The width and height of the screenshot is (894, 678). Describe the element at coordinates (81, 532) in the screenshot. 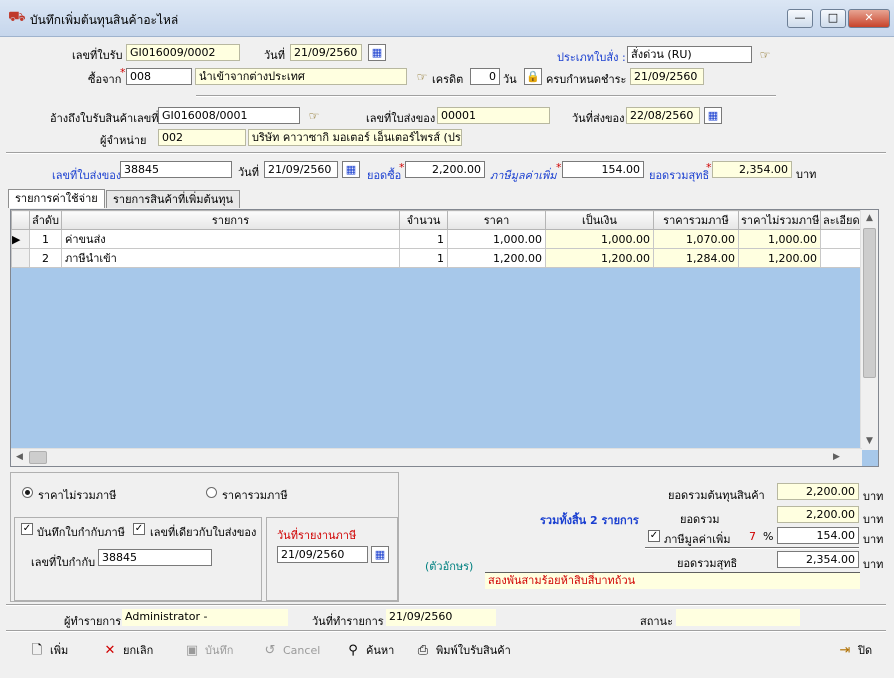

I see `save-tax-invoice-label: บันทึกใบกำกับภาษี` at that location.